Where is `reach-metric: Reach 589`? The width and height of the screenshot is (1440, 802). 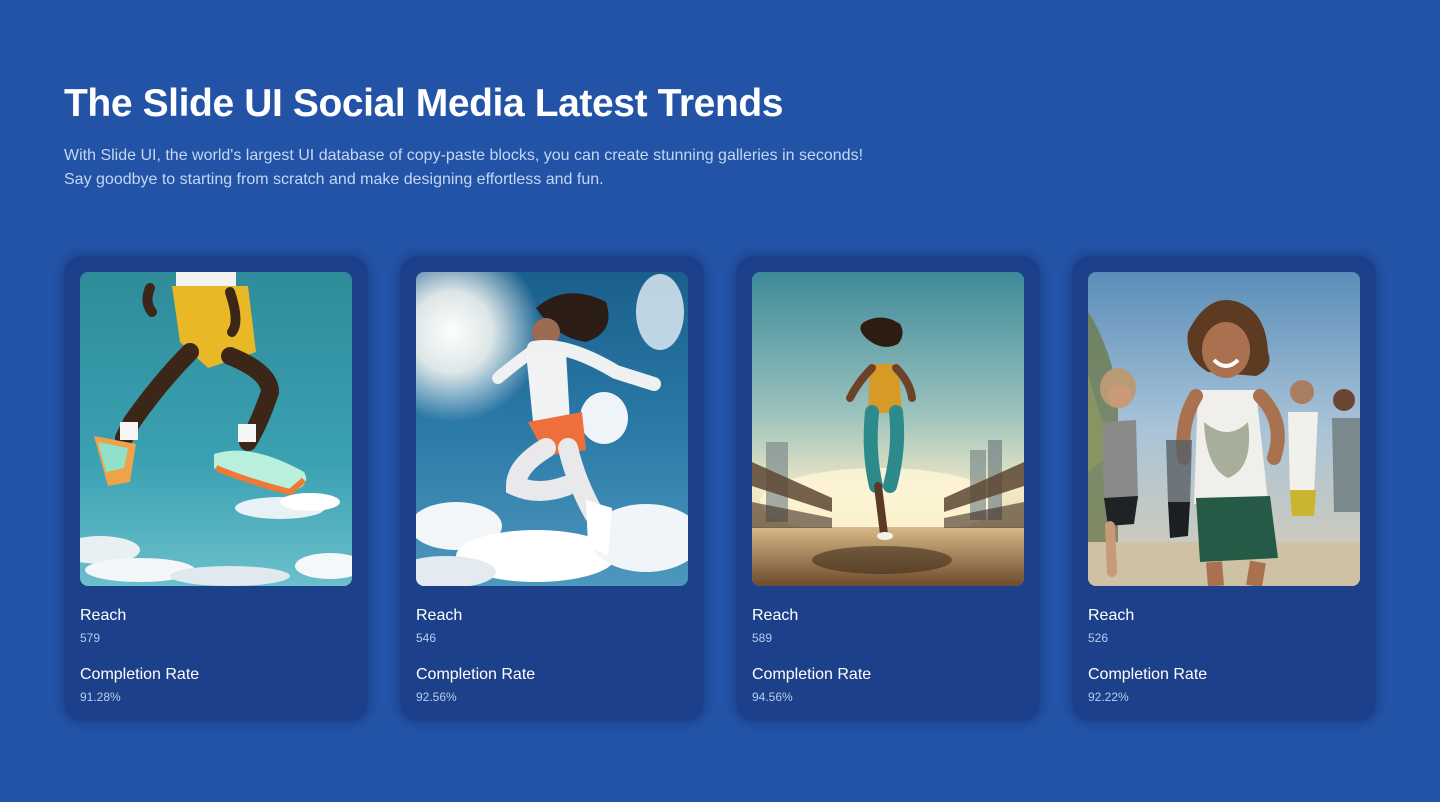
reach-metric: Reach 589 is located at coordinates (888, 625).